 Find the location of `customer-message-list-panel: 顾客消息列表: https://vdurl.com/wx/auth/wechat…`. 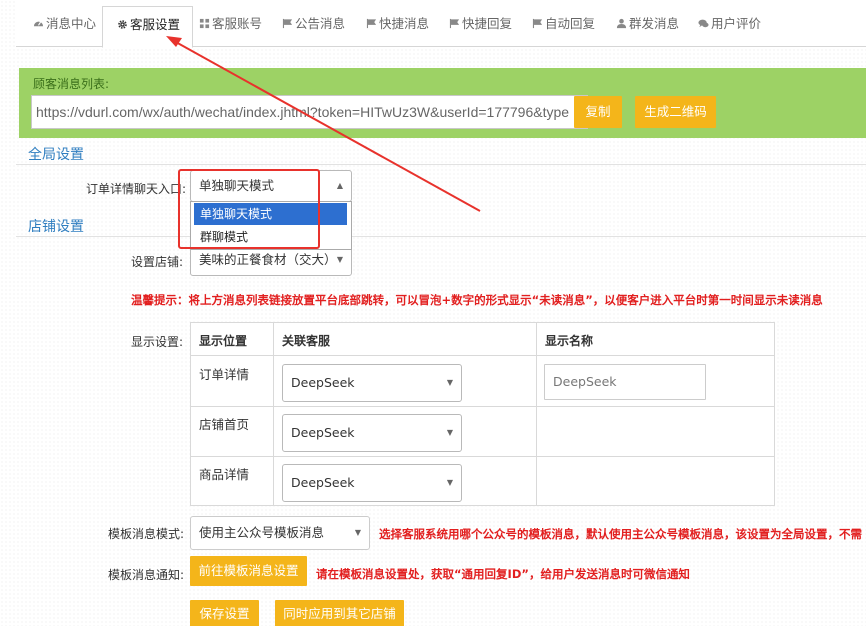

customer-message-list-panel: 顾客消息列表: https://vdurl.com/wx/auth/wechat… is located at coordinates (442, 103).